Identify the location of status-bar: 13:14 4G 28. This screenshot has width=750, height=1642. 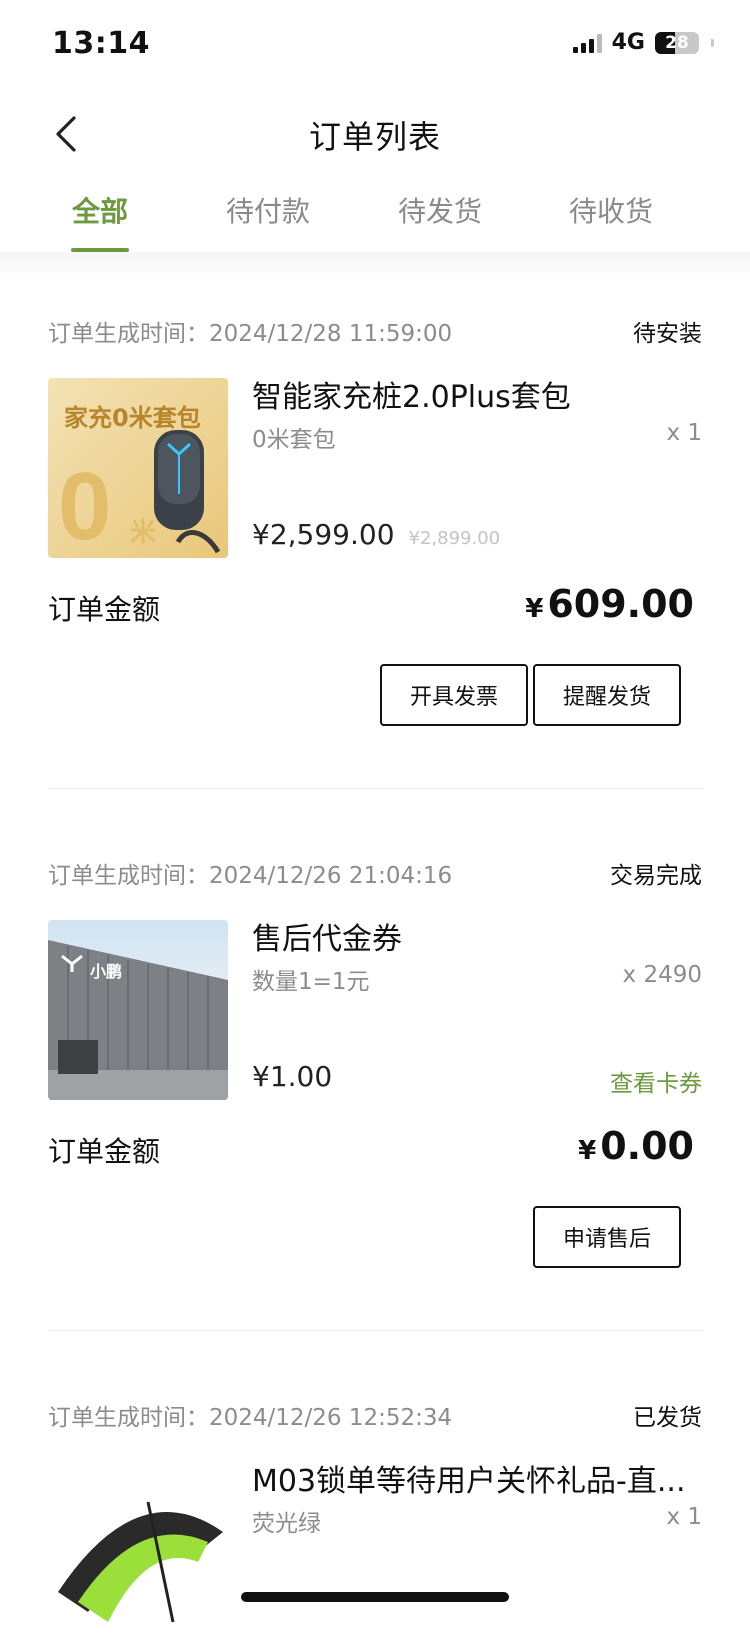
(375, 45).